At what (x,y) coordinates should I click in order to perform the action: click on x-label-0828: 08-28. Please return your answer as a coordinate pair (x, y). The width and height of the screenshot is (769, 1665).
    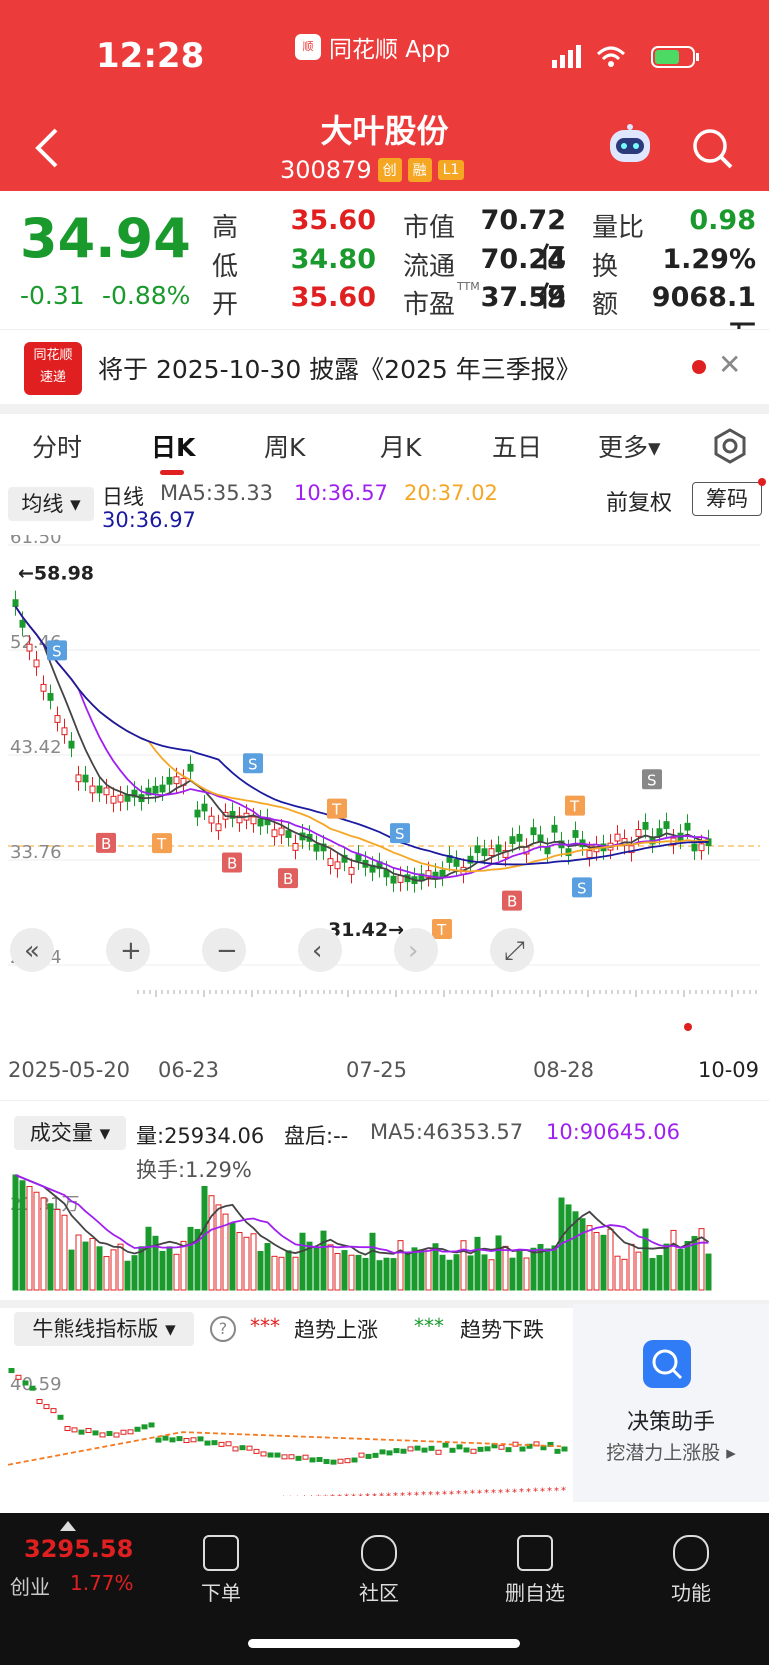
    Looking at the image, I should click on (564, 1070).